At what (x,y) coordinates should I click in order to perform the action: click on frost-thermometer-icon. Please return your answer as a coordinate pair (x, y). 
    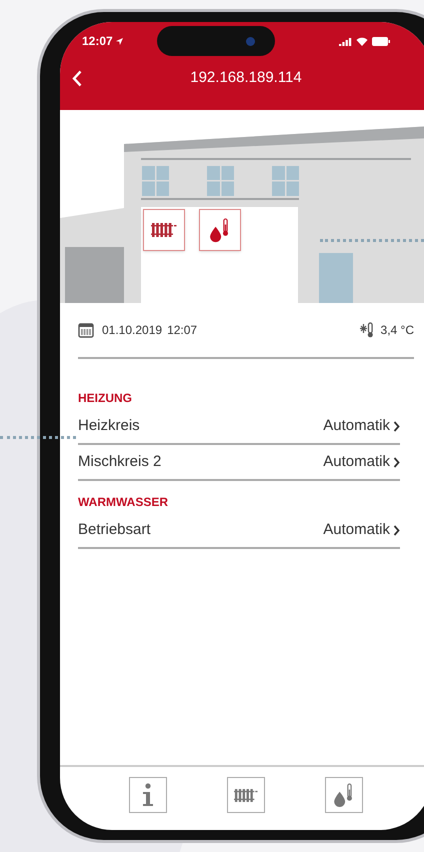
    Looking at the image, I should click on (366, 330).